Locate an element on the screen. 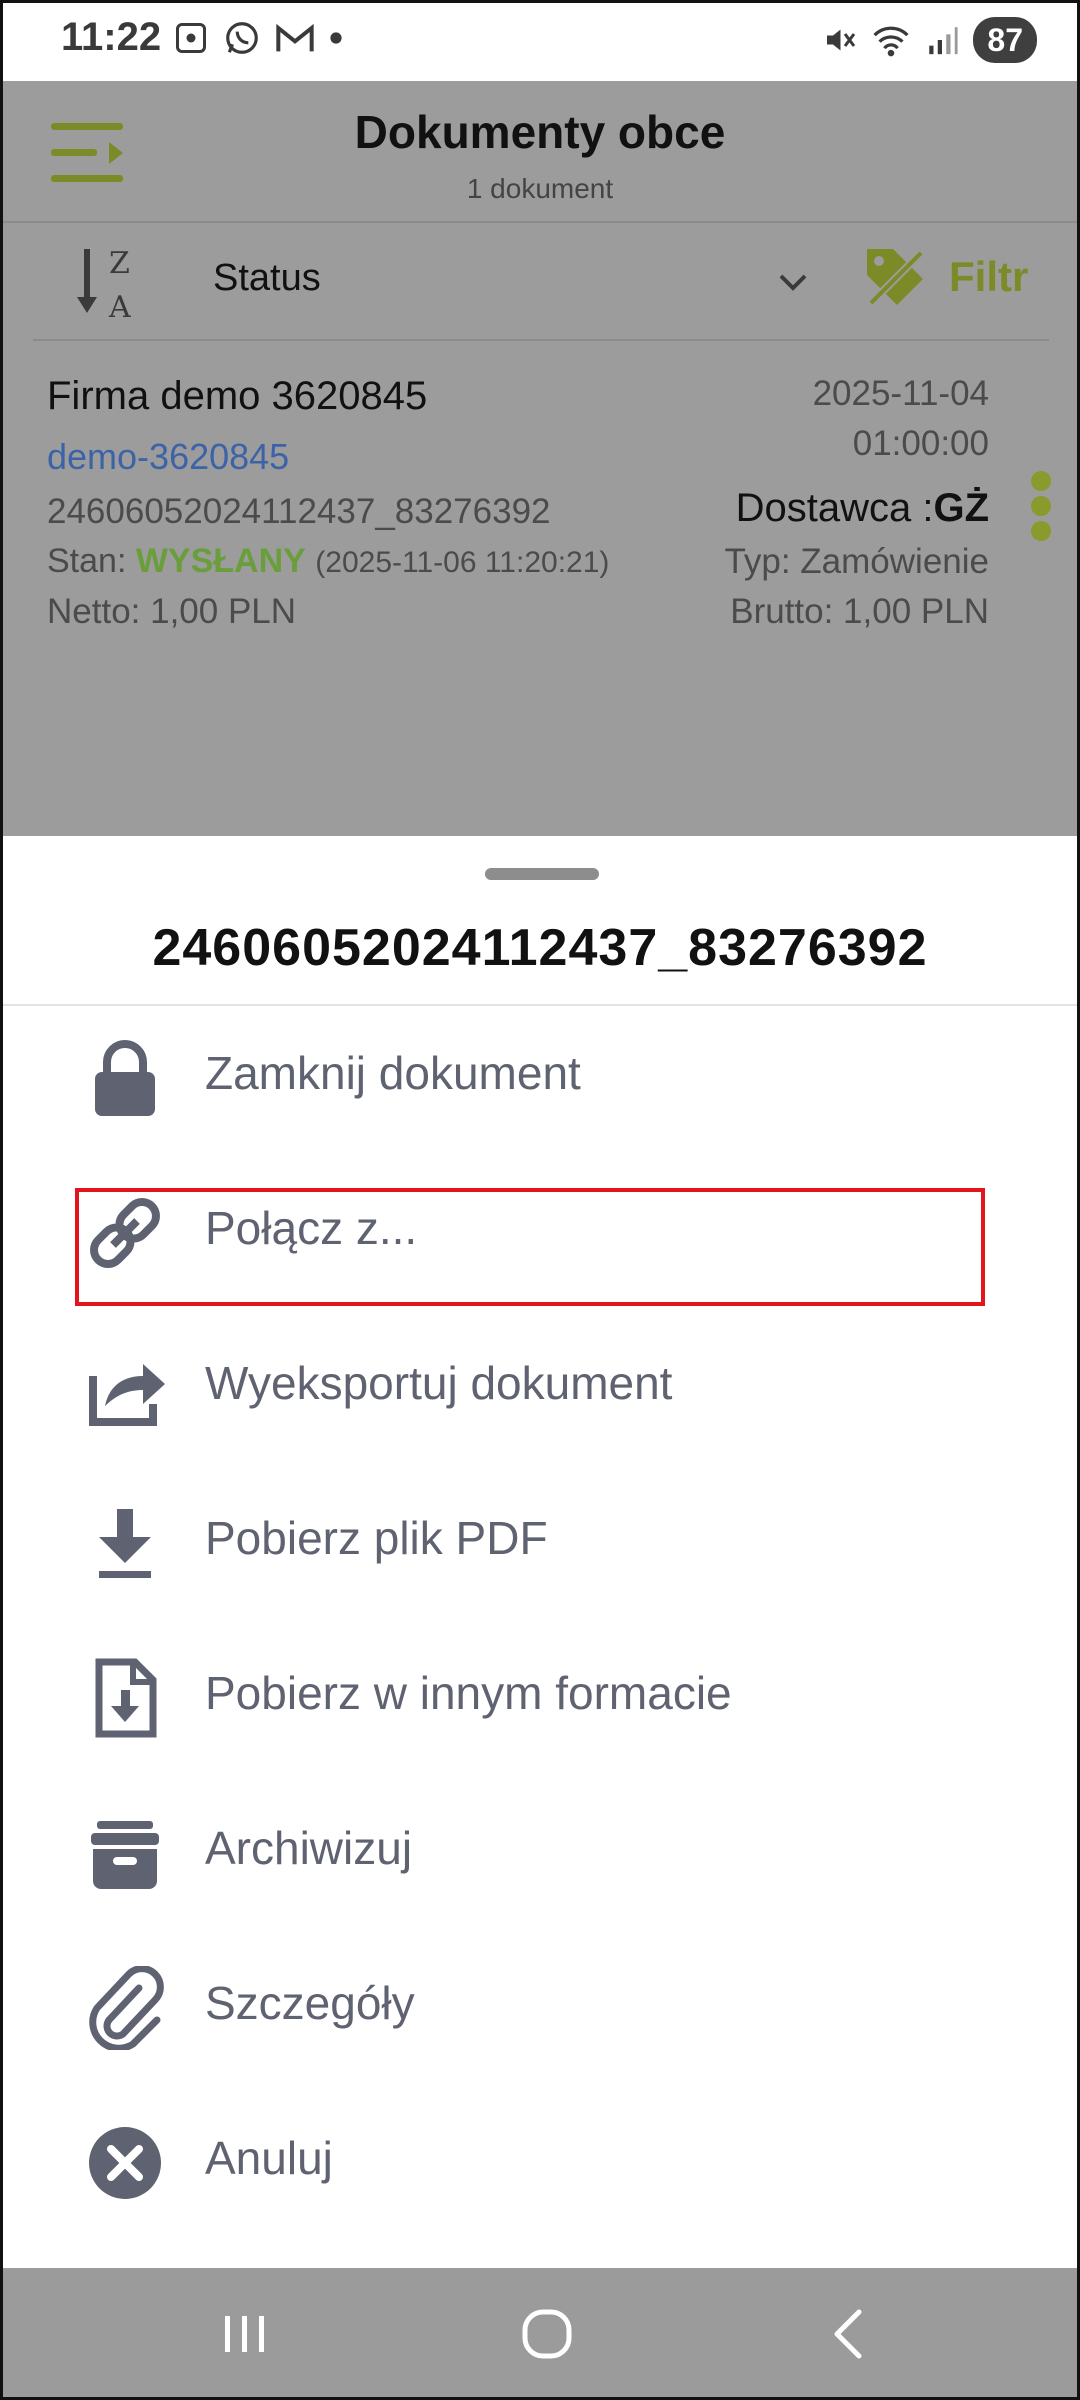 This screenshot has height=2400, width=1080. document-net: Netto: 1,00 PLN is located at coordinates (172, 611).